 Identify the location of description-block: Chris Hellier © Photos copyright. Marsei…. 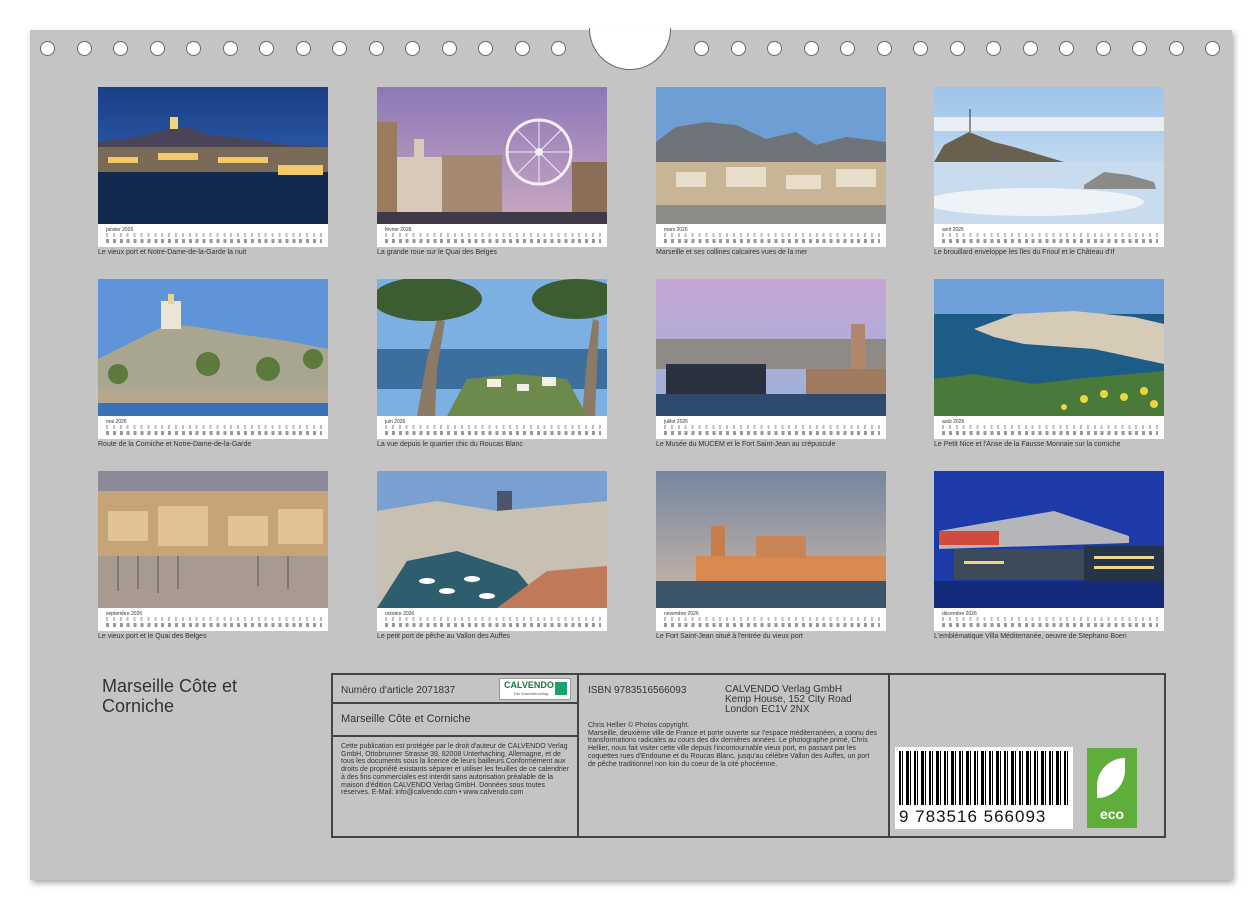
(733, 745).